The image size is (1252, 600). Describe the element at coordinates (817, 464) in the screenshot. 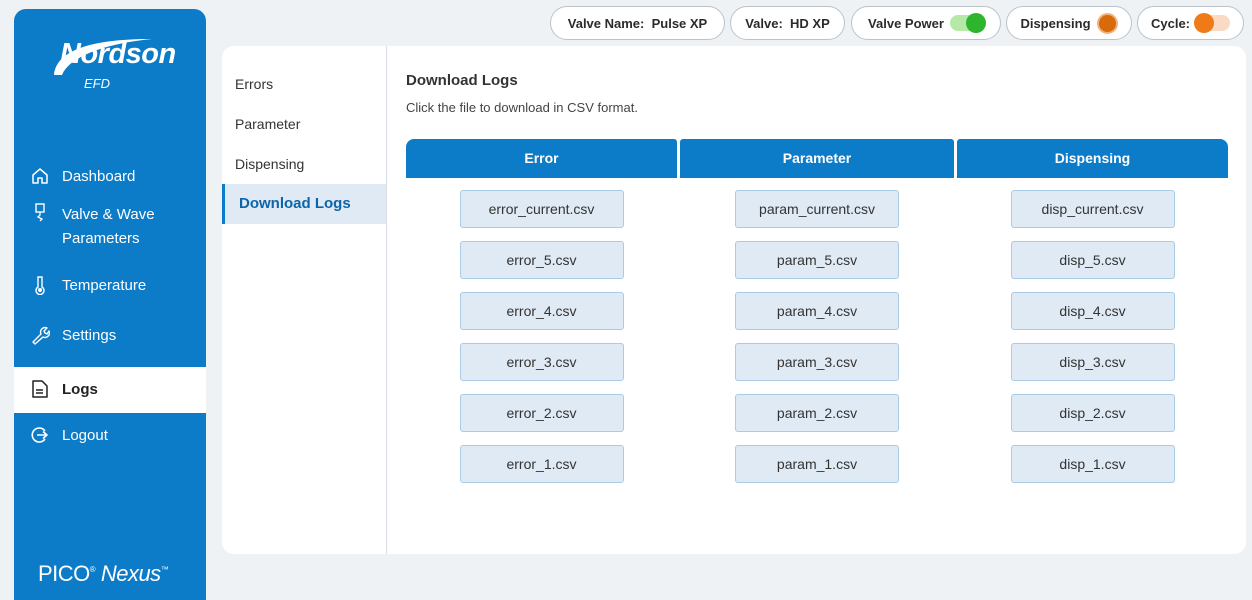

I see `file-button: param_1.csv` at that location.